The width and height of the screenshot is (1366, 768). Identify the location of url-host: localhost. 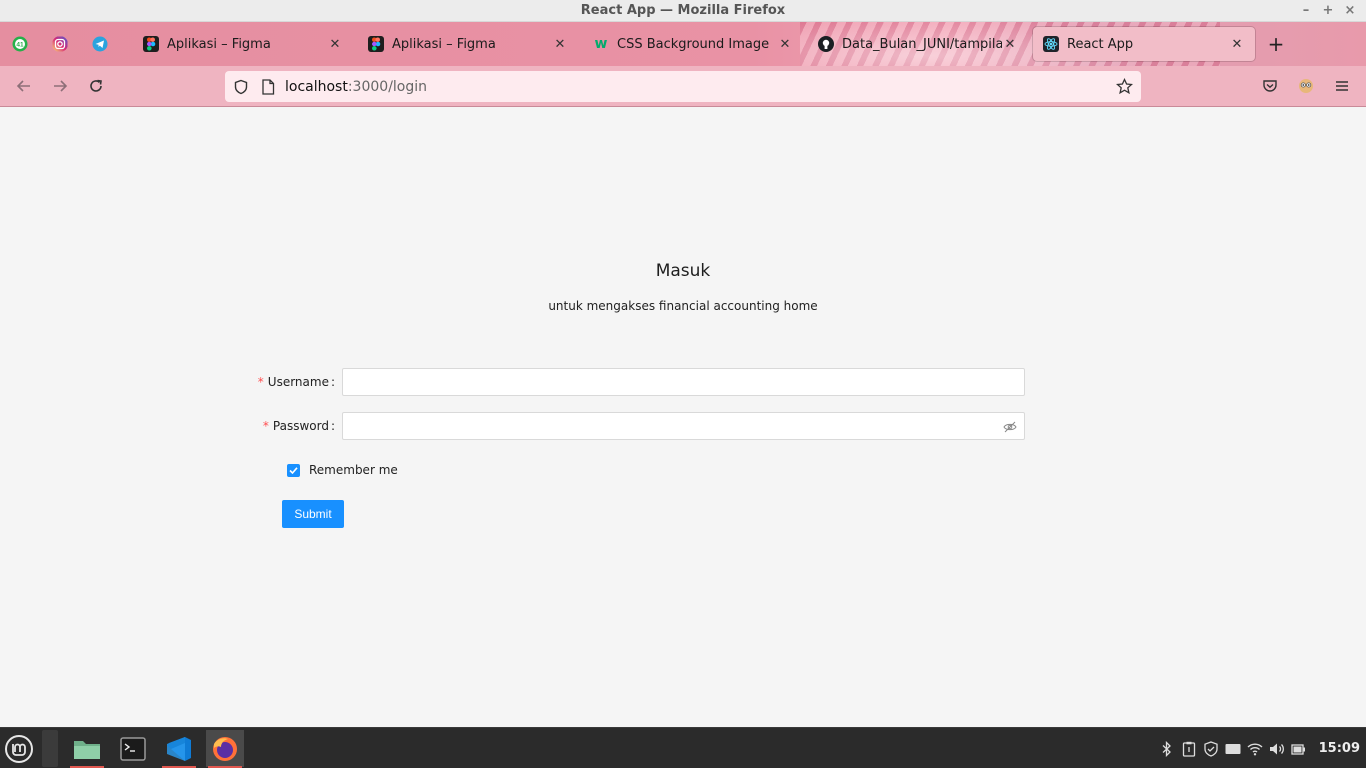
(316, 86).